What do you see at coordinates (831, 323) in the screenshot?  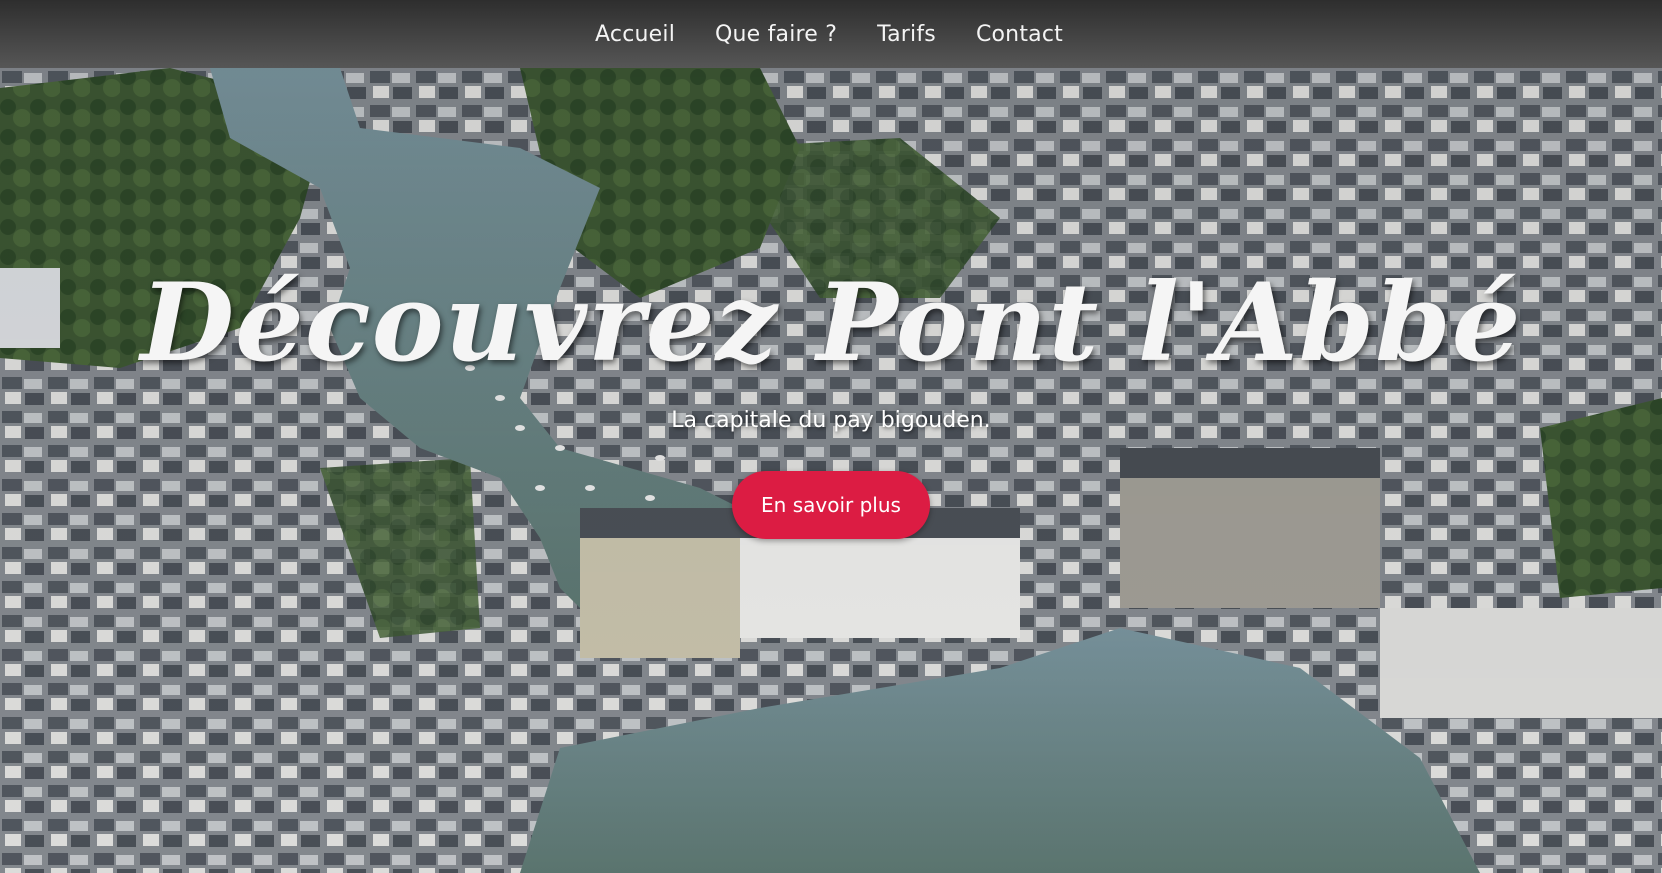 I see `hero-title: Découvrez Pont l'Abbé` at bounding box center [831, 323].